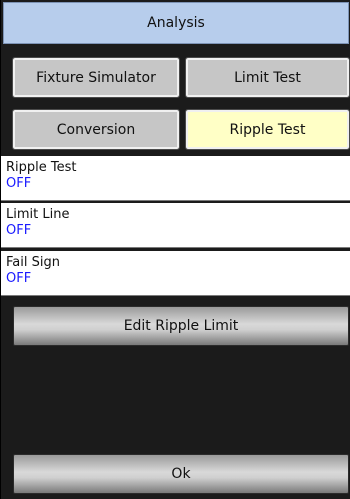 This screenshot has width=350, height=499. I want to click on panel-title: Analysis, so click(176, 23).